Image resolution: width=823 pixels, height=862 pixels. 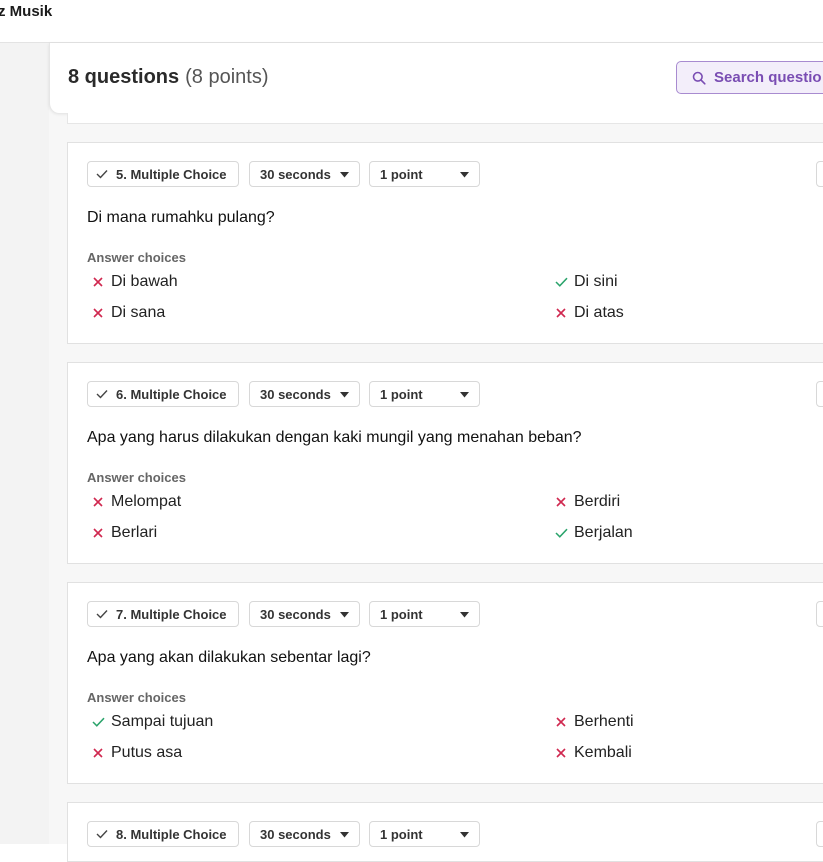 I want to click on answer-choice-text: Di sana, so click(x=138, y=312).